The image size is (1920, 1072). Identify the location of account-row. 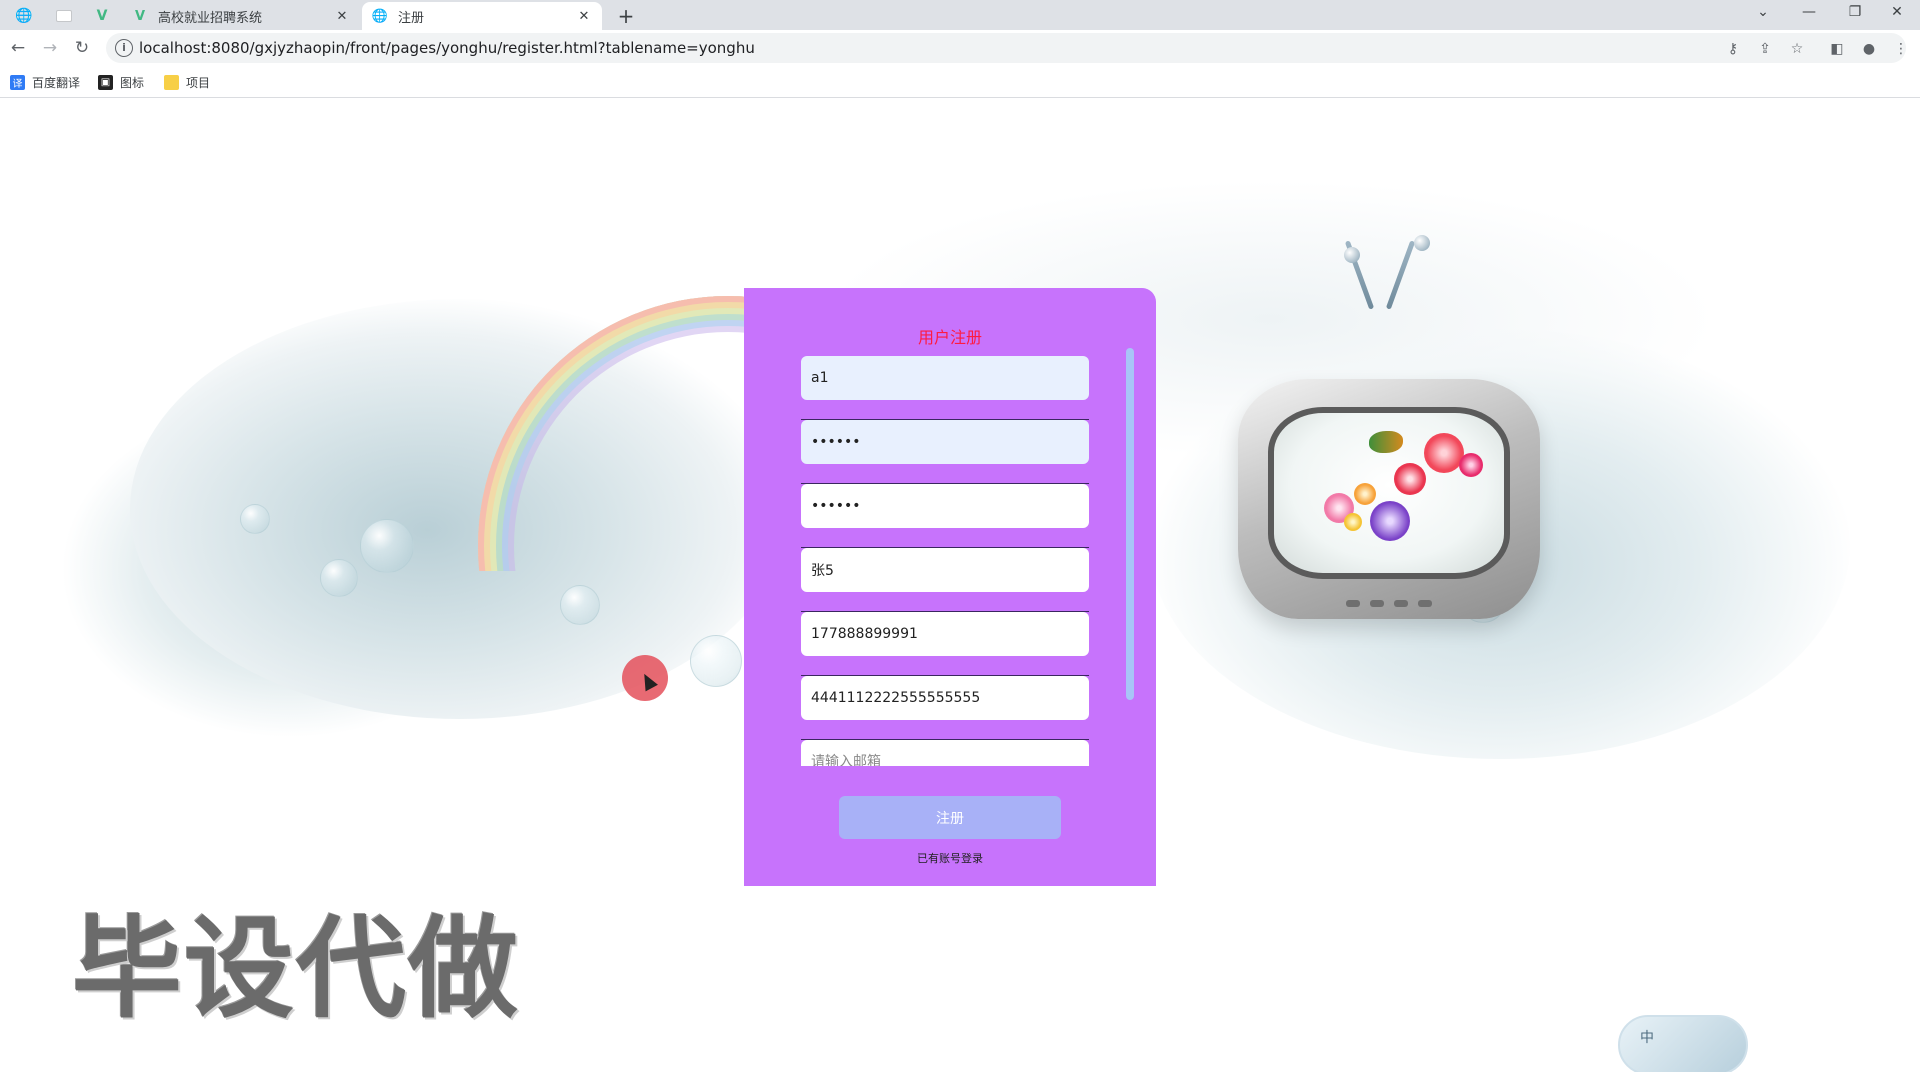
(945, 388).